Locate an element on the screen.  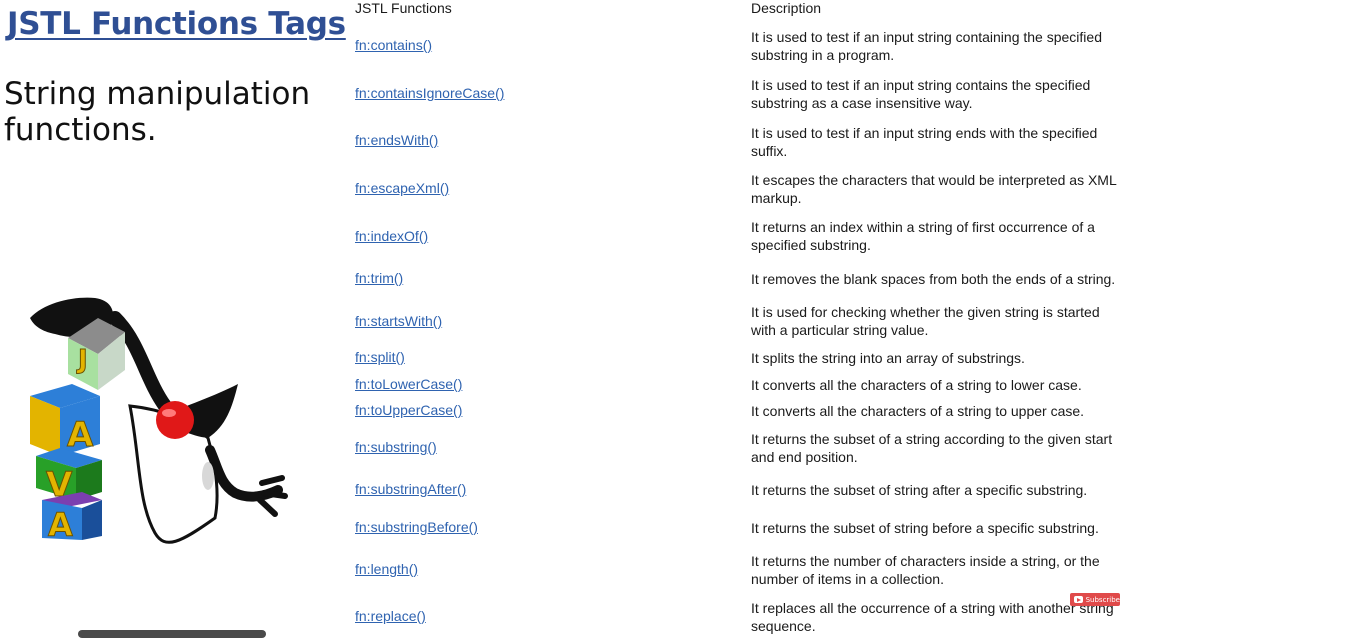
column-header-description: Description is located at coordinates (786, 8).